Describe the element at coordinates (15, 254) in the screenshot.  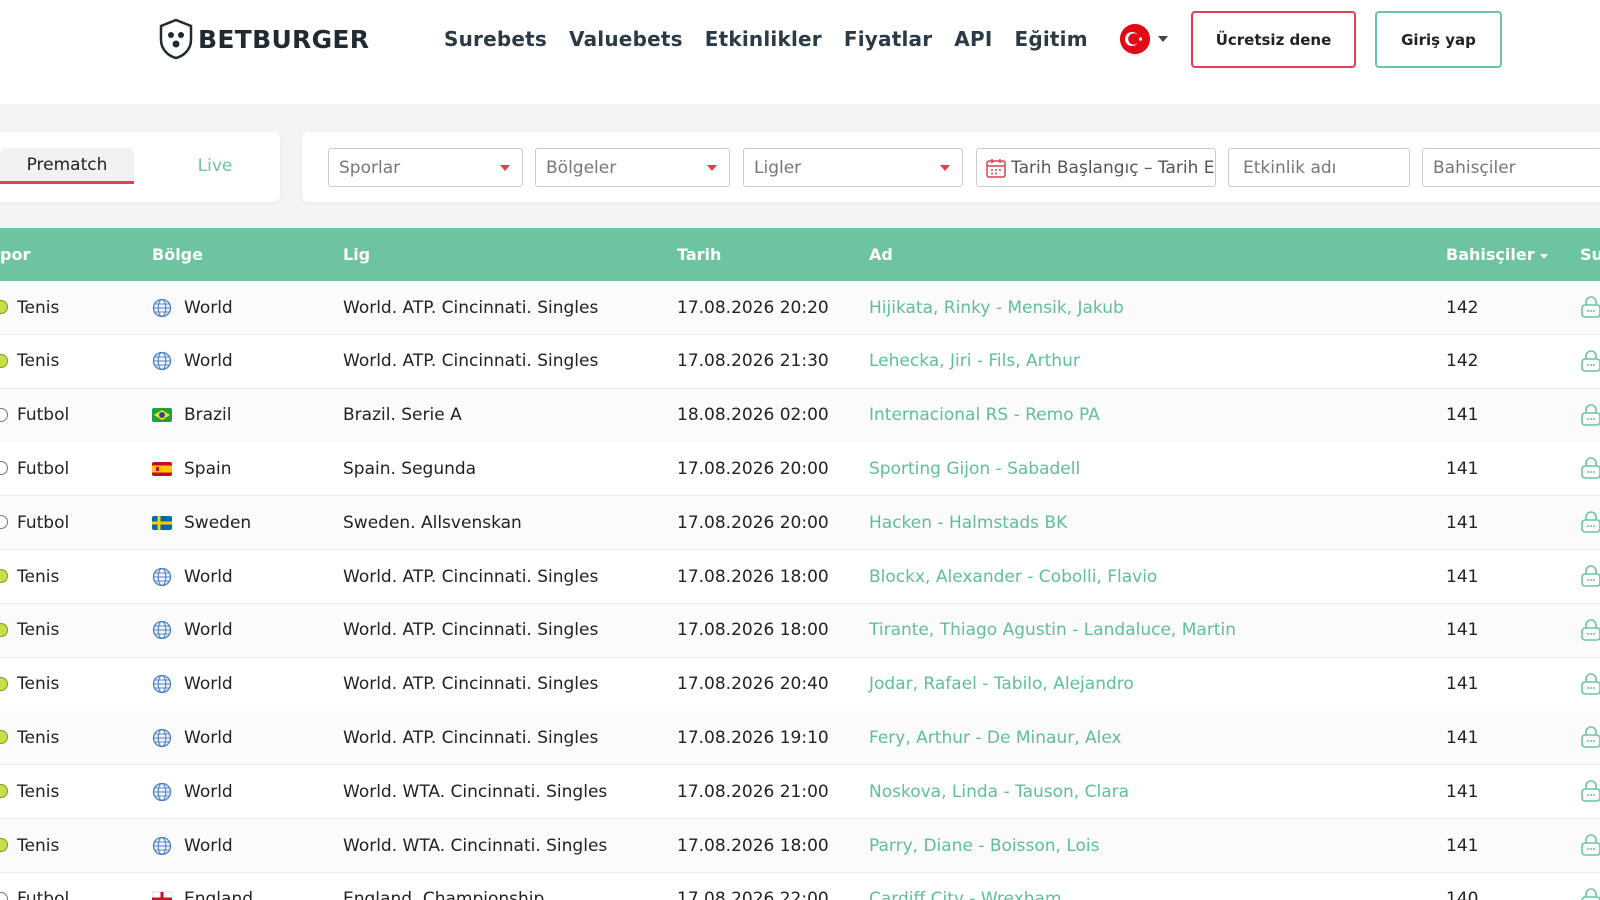
I see `column-header-sport: por` at that location.